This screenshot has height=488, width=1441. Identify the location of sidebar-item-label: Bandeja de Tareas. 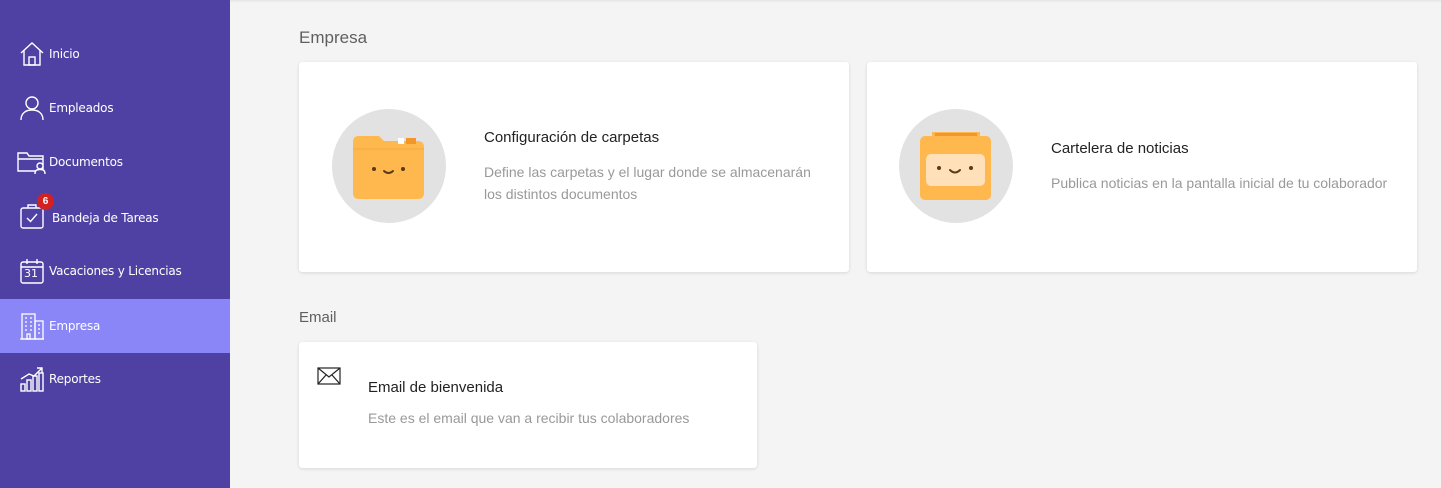
(105, 218).